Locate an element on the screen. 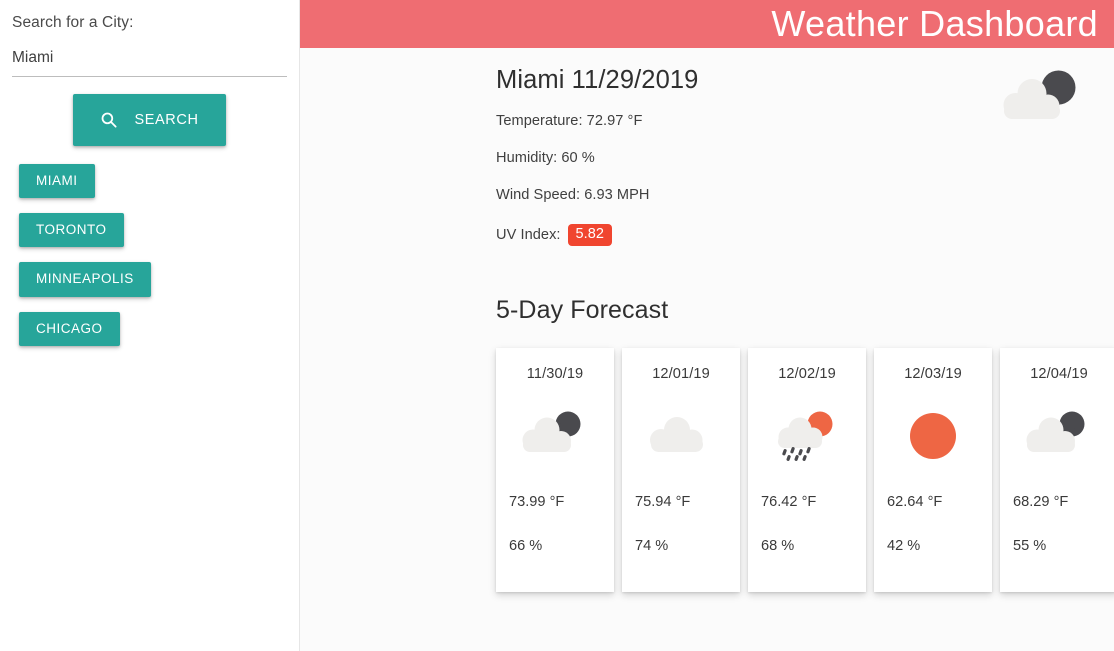 This screenshot has height=651, width=1114. overcast-clouds-icon is located at coordinates (681, 436).